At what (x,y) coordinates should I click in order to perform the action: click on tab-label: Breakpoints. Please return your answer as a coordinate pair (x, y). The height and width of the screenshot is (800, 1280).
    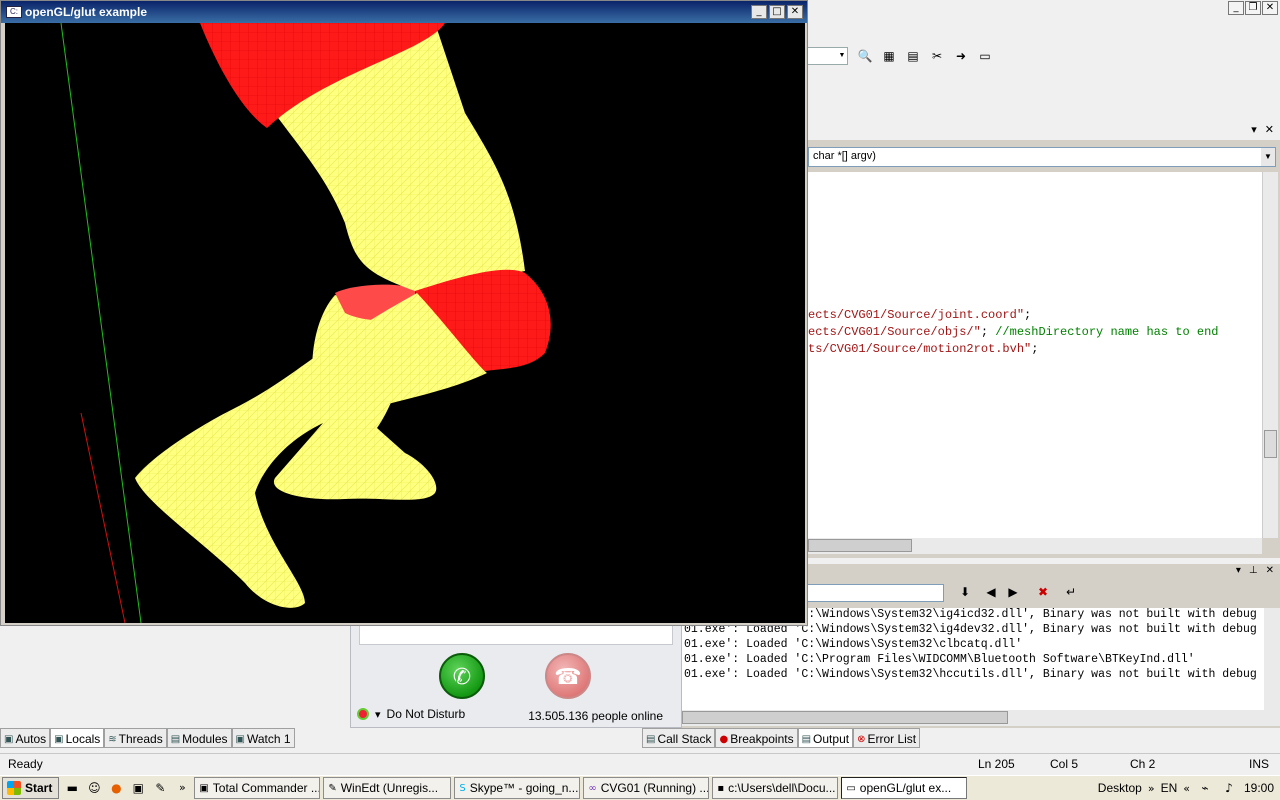
    Looking at the image, I should click on (762, 739).